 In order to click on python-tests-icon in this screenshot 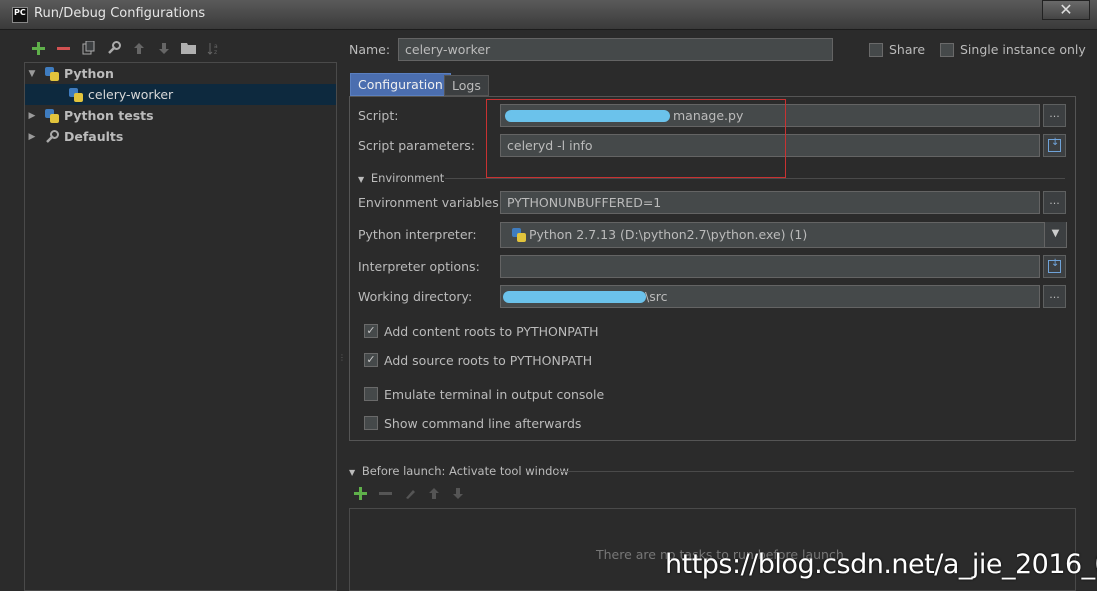, I will do `click(52, 115)`.